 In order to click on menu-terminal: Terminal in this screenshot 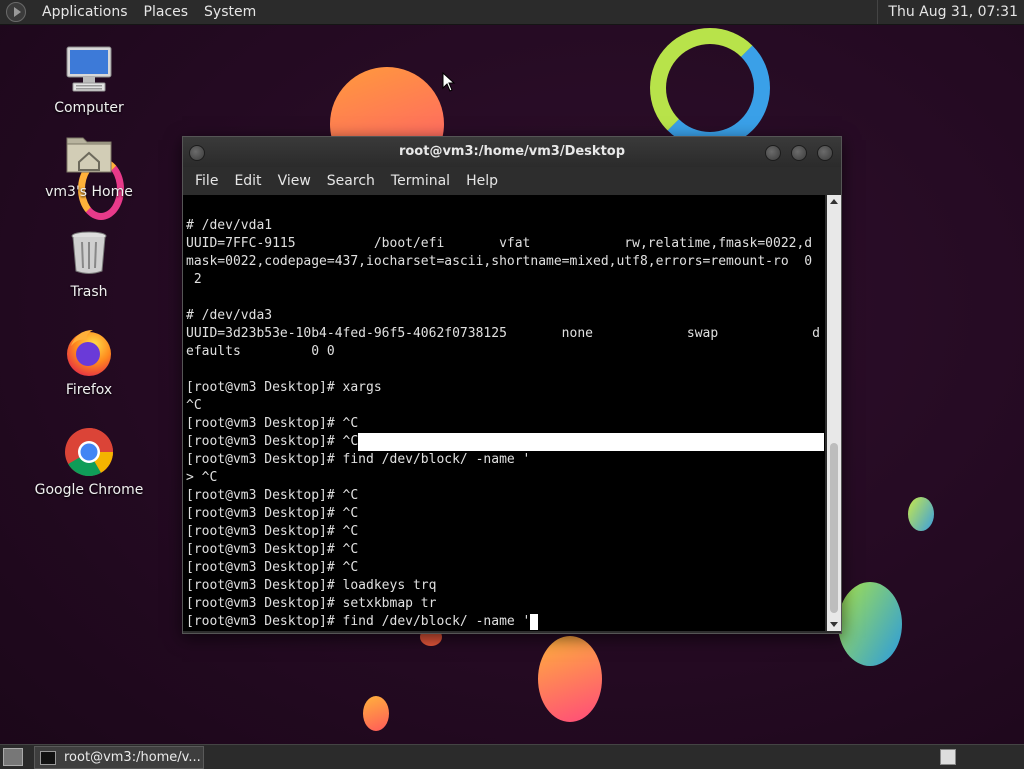, I will do `click(420, 181)`.